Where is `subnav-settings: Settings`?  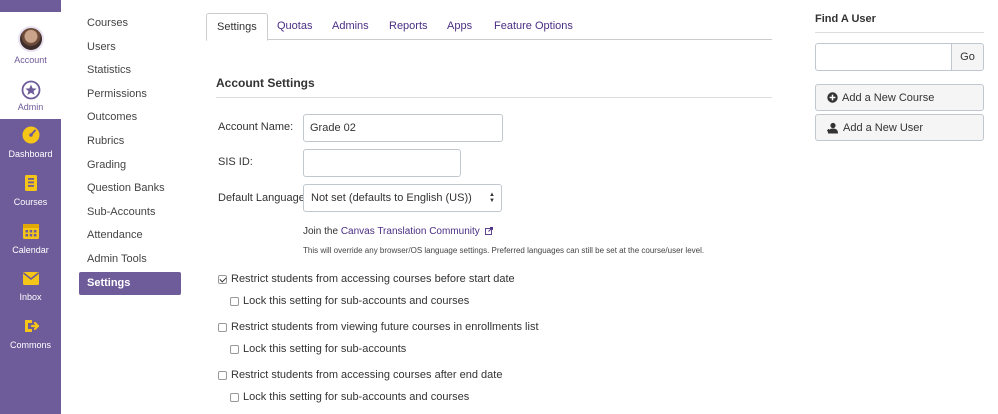
subnav-settings: Settings is located at coordinates (130, 283).